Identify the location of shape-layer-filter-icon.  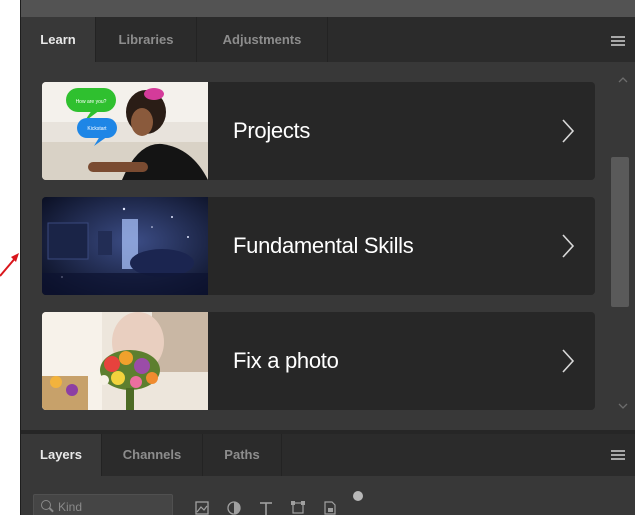
(298, 507).